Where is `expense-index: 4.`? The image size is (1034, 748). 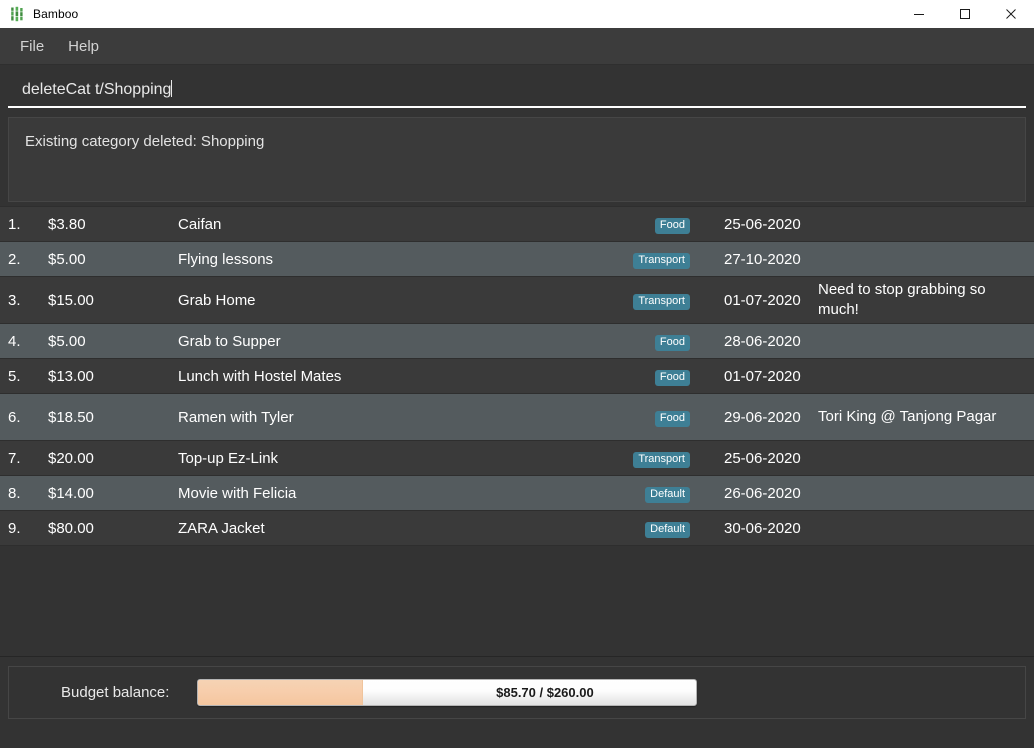
expense-index: 4. is located at coordinates (14, 341).